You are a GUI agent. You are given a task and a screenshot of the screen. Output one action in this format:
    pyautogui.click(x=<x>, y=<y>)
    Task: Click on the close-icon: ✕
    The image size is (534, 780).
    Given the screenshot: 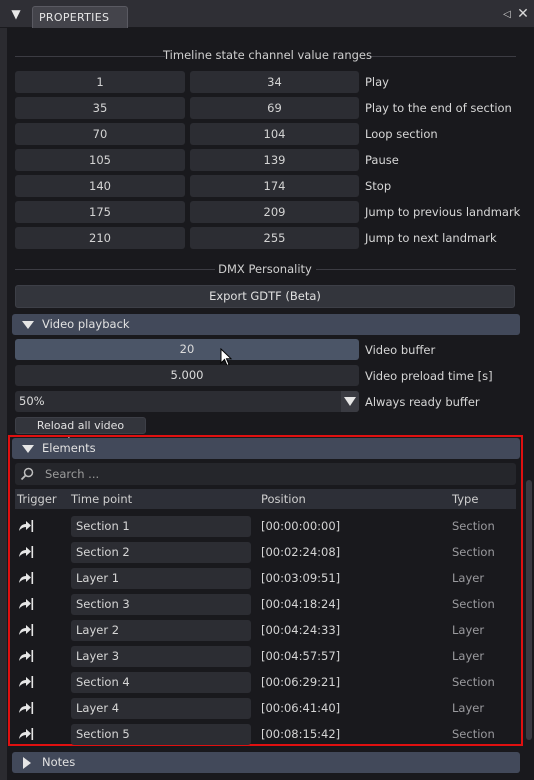 What is the action you would take?
    pyautogui.click(x=523, y=14)
    